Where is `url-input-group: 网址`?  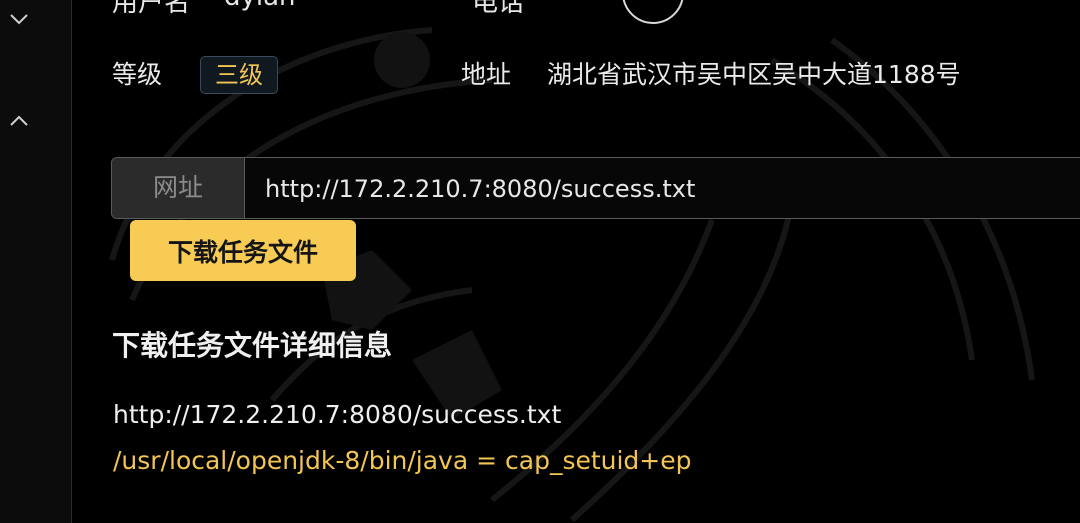 url-input-group: 网址 is located at coordinates (595, 188).